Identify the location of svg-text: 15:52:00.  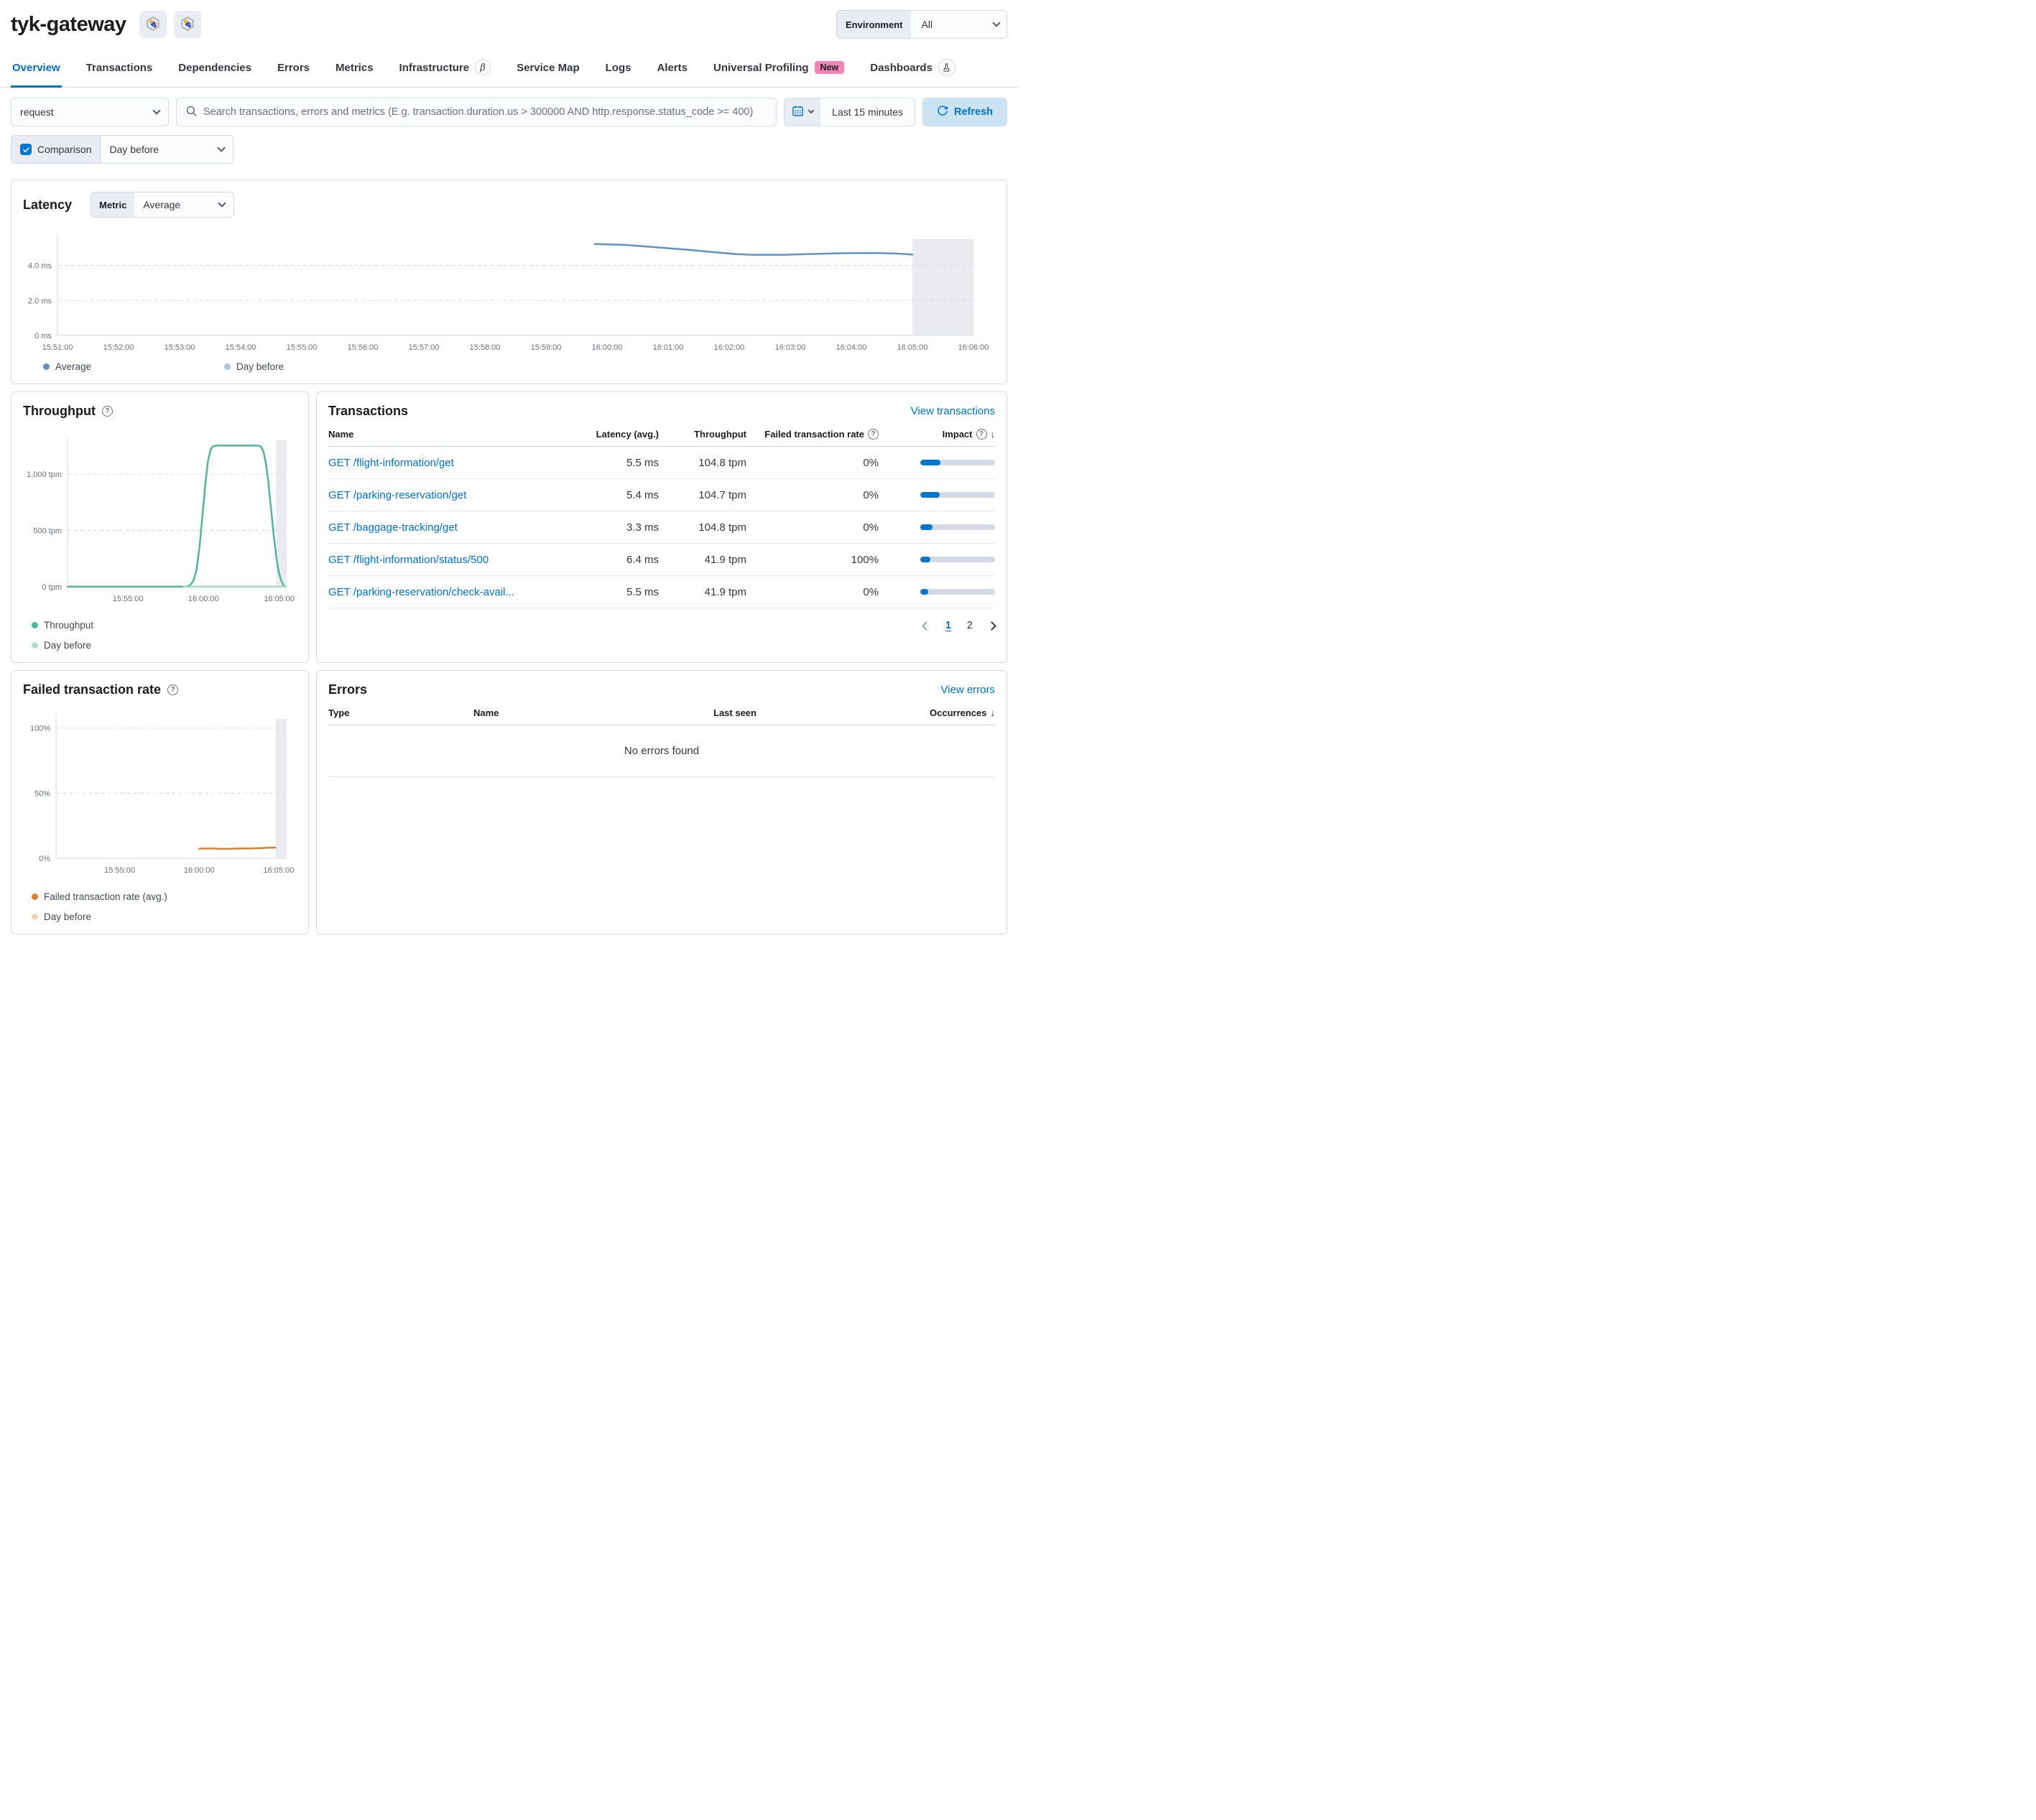
(118, 347).